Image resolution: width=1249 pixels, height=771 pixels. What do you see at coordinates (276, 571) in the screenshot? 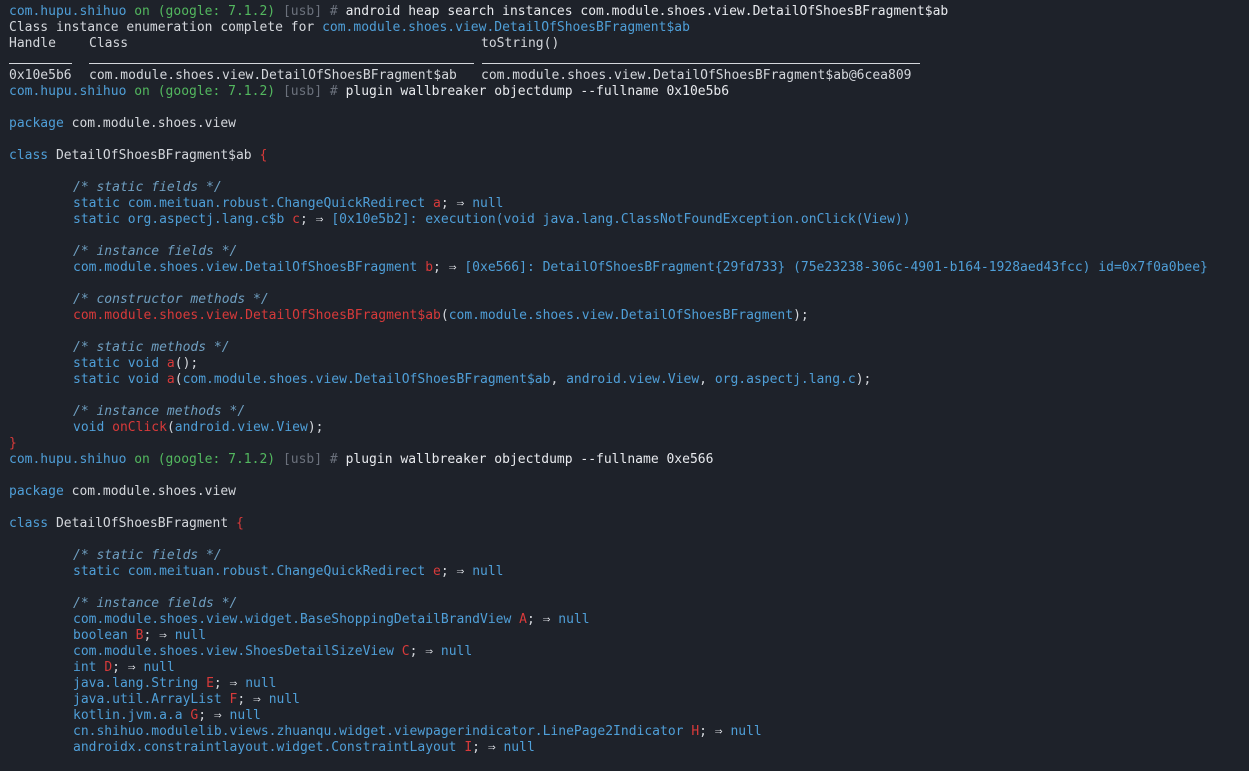
I see `field-type: com.meituan.robust.ChangeQuickRedirect` at bounding box center [276, 571].